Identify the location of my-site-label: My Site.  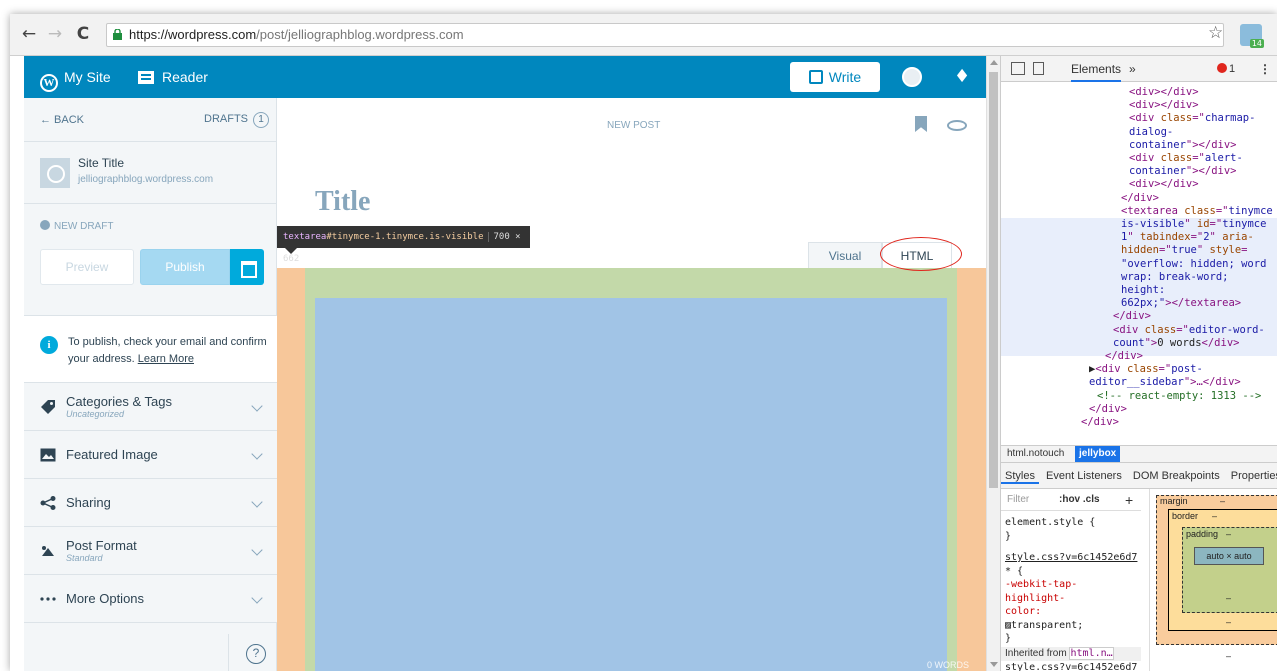
(87, 77).